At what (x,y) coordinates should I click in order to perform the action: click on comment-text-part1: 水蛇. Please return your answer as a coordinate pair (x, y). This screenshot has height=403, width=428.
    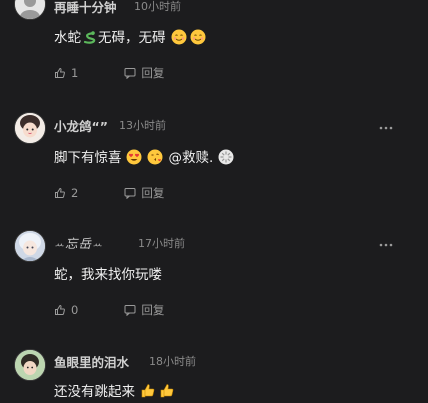
    Looking at the image, I should click on (67, 38).